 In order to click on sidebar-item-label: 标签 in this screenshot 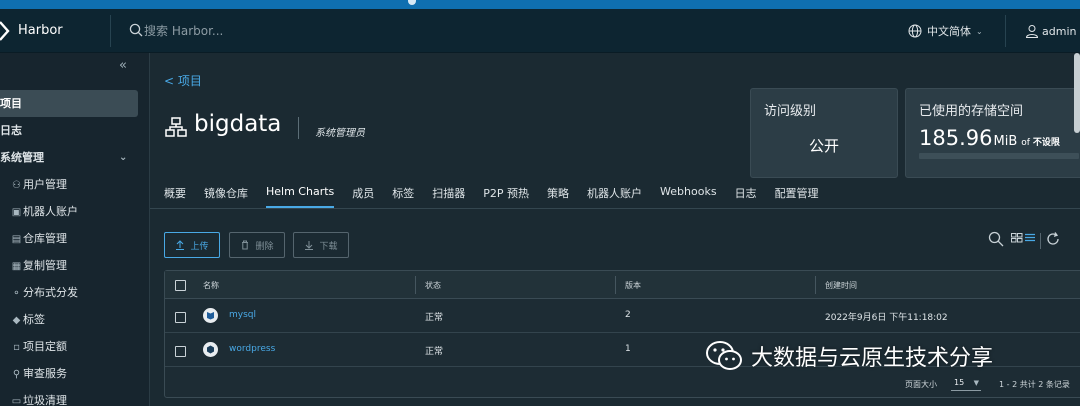, I will do `click(34, 319)`.